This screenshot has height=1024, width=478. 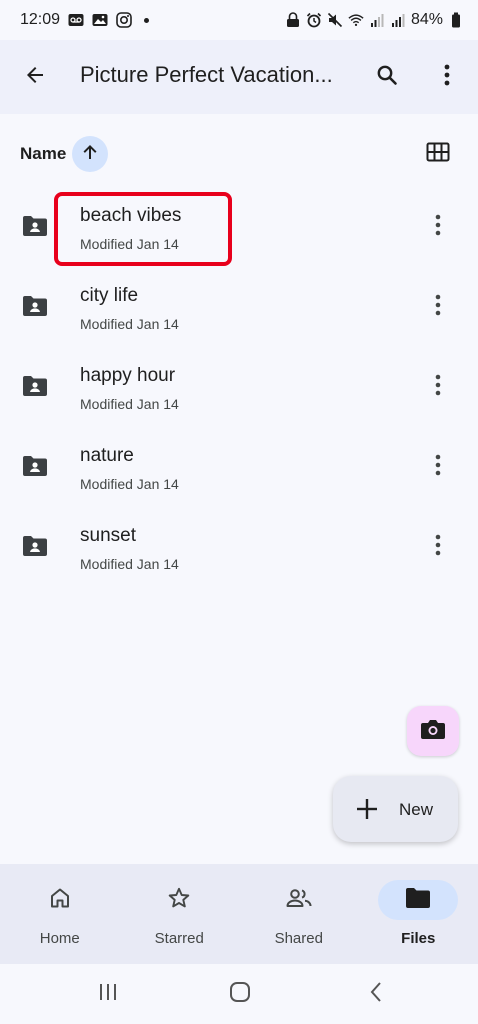 I want to click on search-icon, so click(x=387, y=77).